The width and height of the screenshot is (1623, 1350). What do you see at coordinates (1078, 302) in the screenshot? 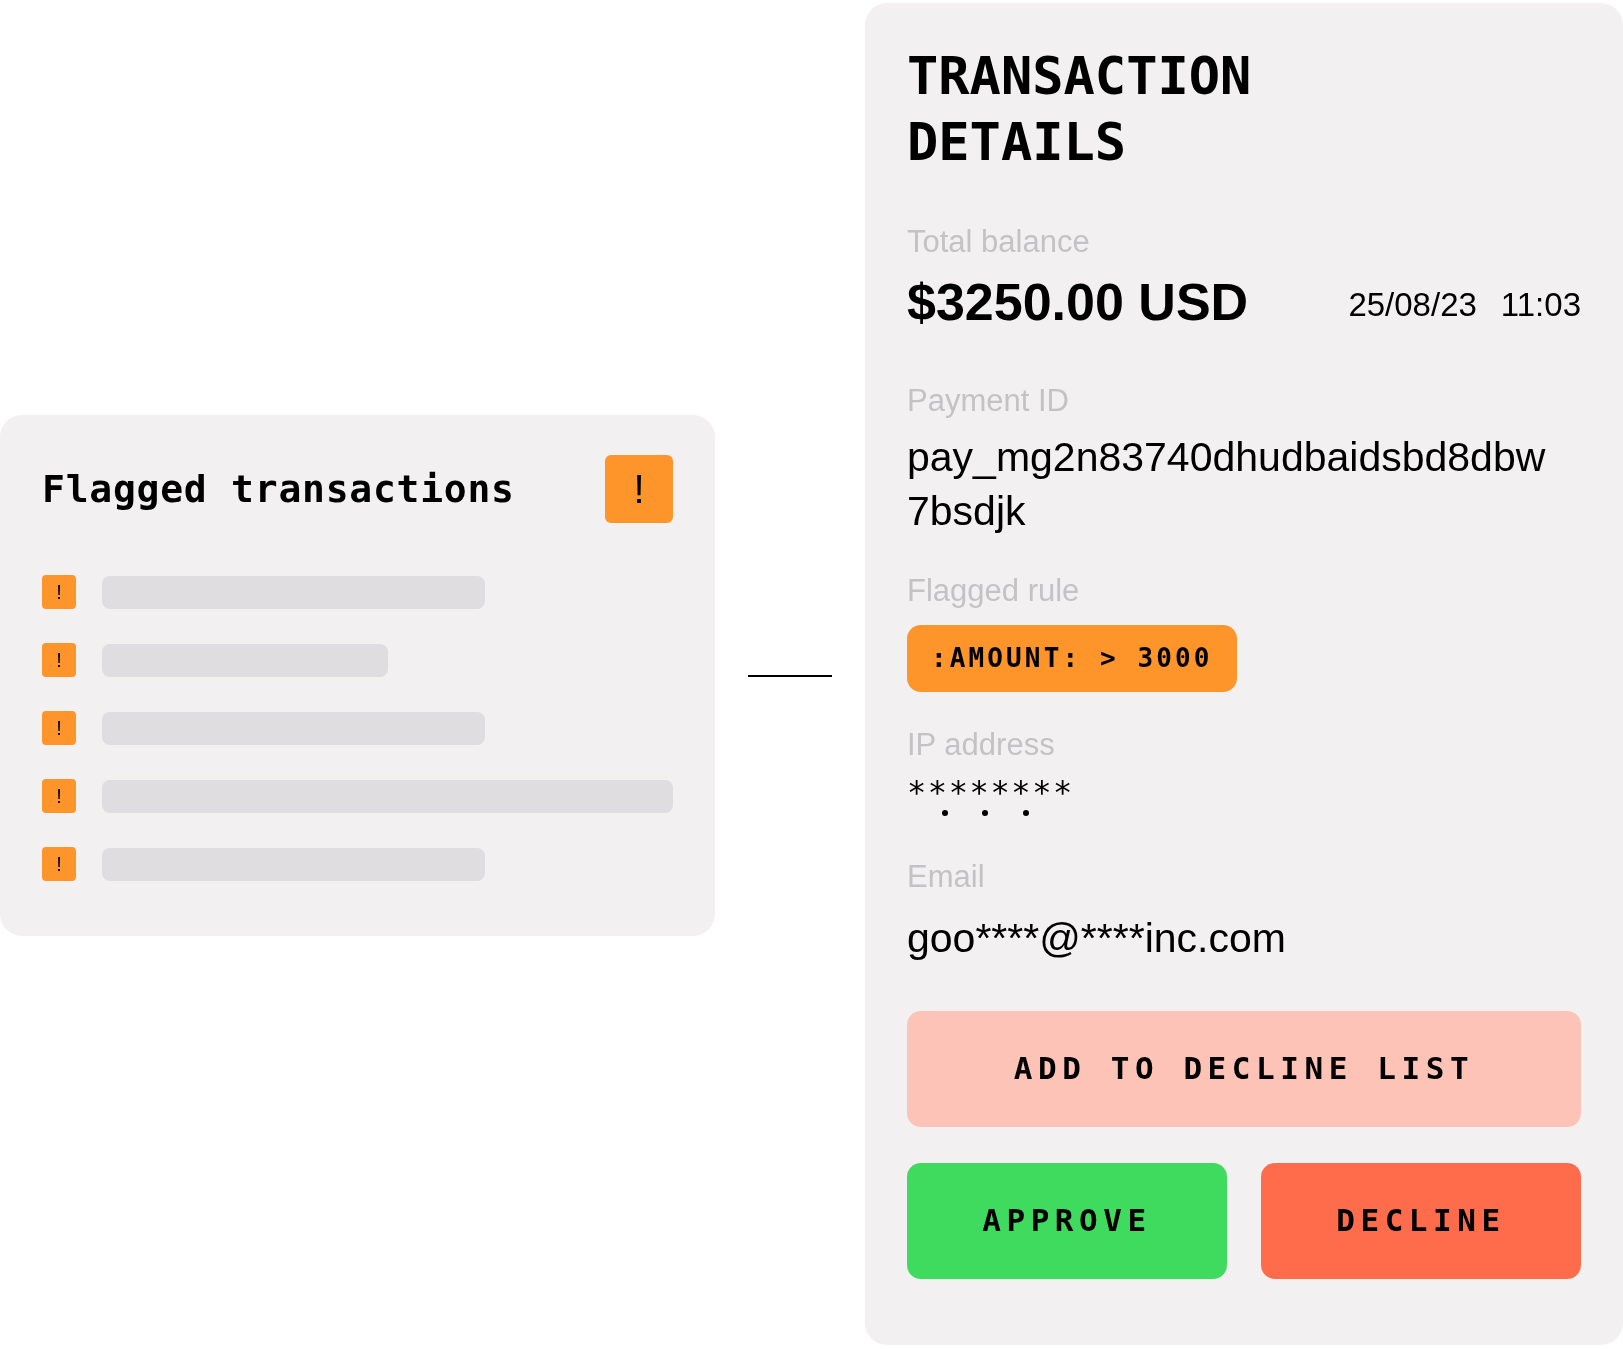
I see `balance-amount: $3250.00 USD` at bounding box center [1078, 302].